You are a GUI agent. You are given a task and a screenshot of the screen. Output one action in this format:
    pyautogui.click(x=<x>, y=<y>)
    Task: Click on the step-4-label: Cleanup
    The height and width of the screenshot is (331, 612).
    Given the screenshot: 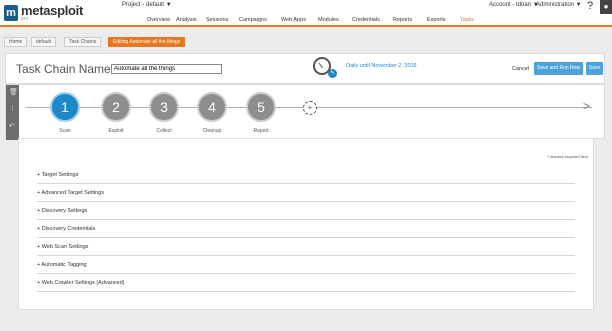 What is the action you would take?
    pyautogui.click(x=212, y=131)
    